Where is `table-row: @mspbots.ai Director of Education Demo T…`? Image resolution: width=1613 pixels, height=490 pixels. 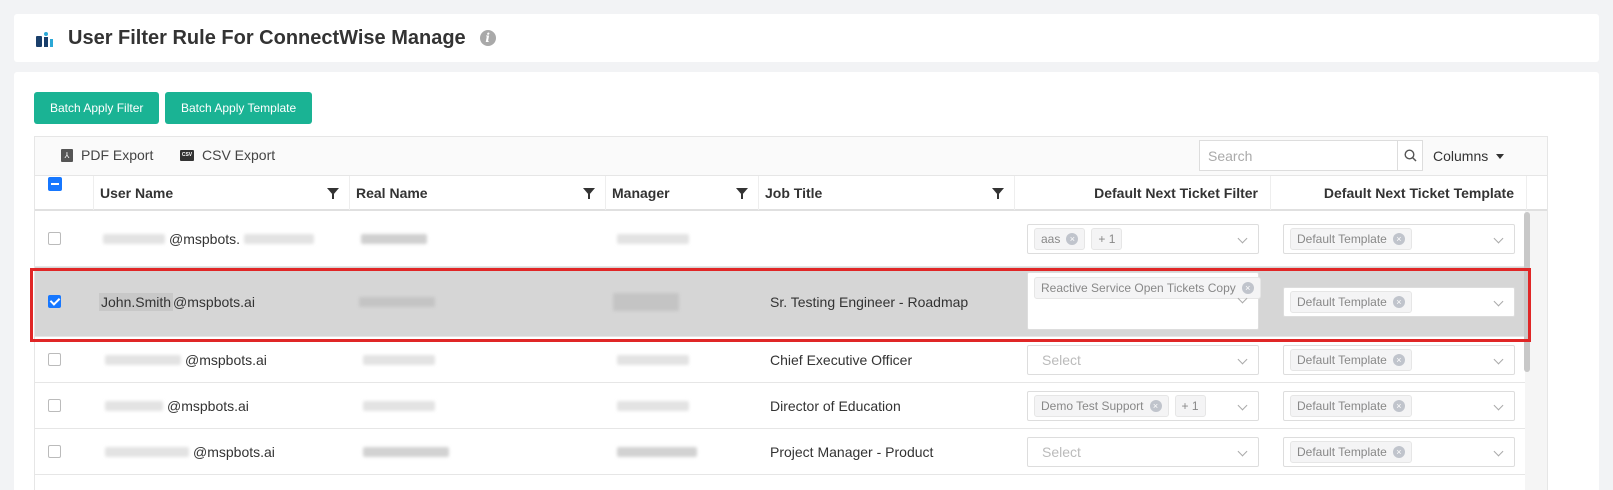
table-row: @mspbots.ai Director of Education Demo T… is located at coordinates (780, 406).